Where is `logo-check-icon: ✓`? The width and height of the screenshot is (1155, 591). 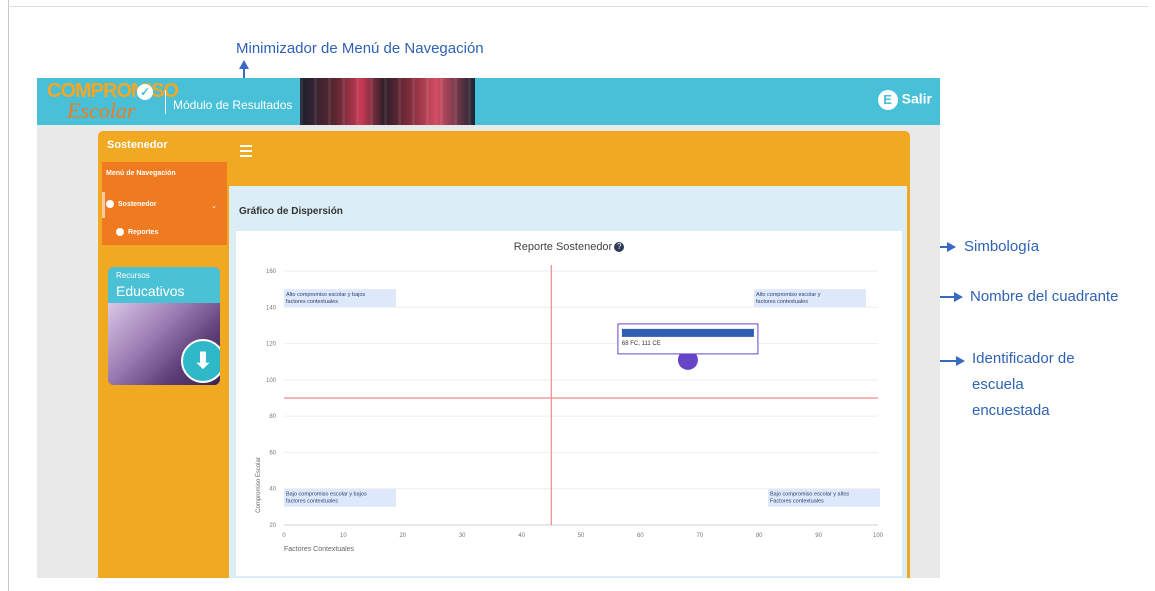 logo-check-icon: ✓ is located at coordinates (145, 92).